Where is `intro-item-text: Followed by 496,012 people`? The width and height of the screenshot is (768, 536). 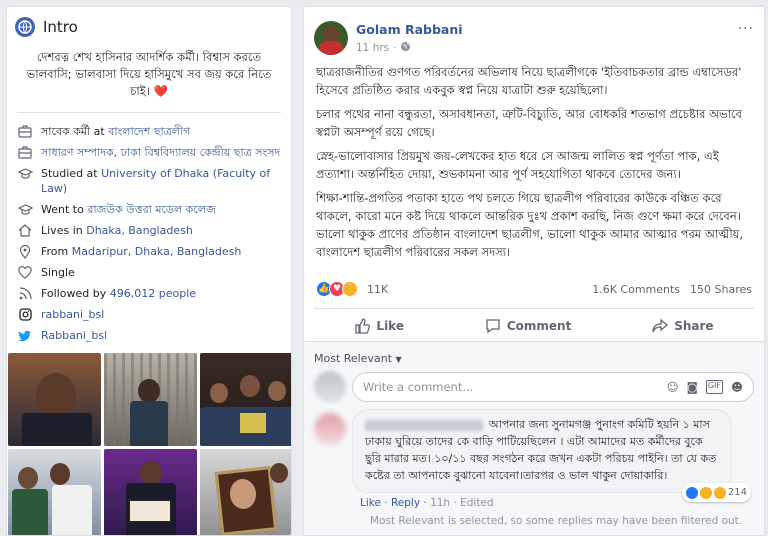
intro-item-text: Followed by 496,012 people is located at coordinates (118, 293).